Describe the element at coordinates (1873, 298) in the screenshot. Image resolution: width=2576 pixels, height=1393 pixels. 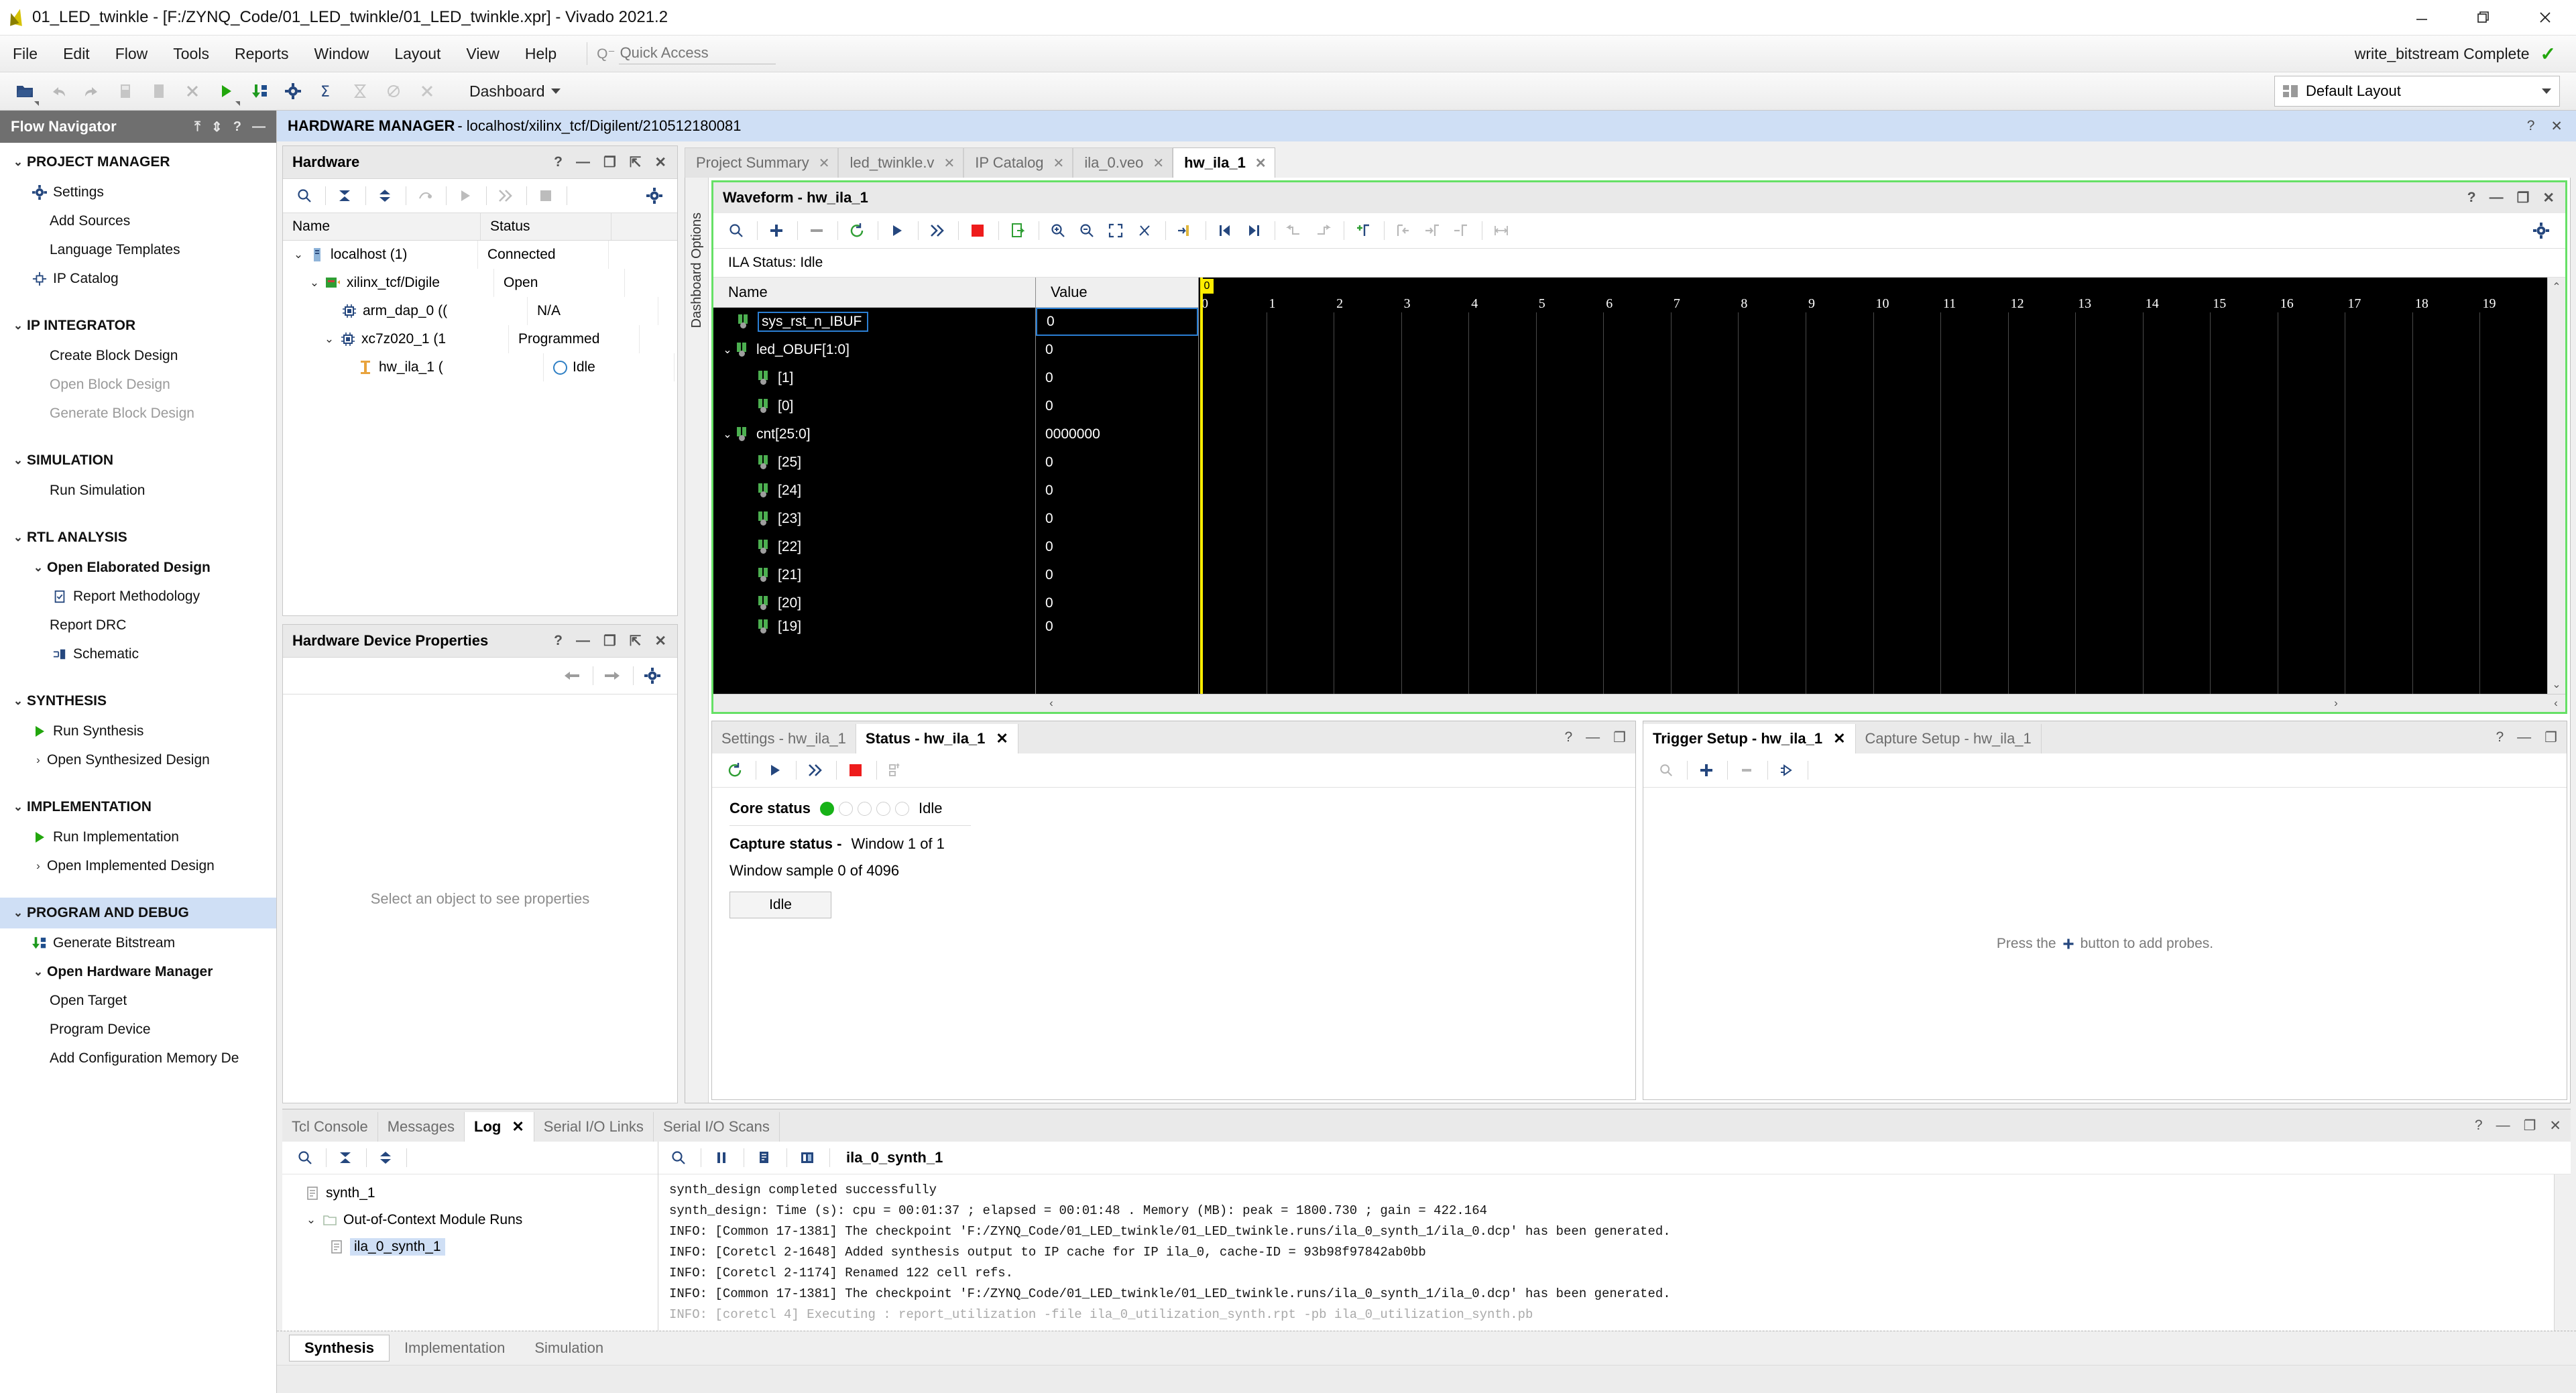
I see `waveform-ruler: 0 1 2 3 4 5 6 7 8 9 10 11 12 13 14 15 16 17 18 19` at that location.